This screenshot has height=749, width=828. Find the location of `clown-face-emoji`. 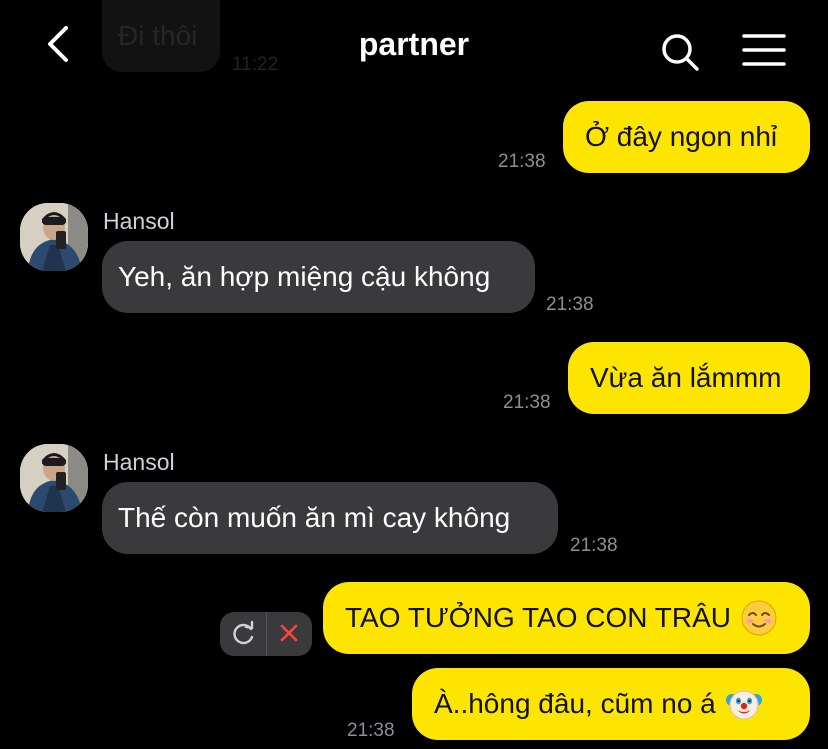

clown-face-emoji is located at coordinates (743, 705).